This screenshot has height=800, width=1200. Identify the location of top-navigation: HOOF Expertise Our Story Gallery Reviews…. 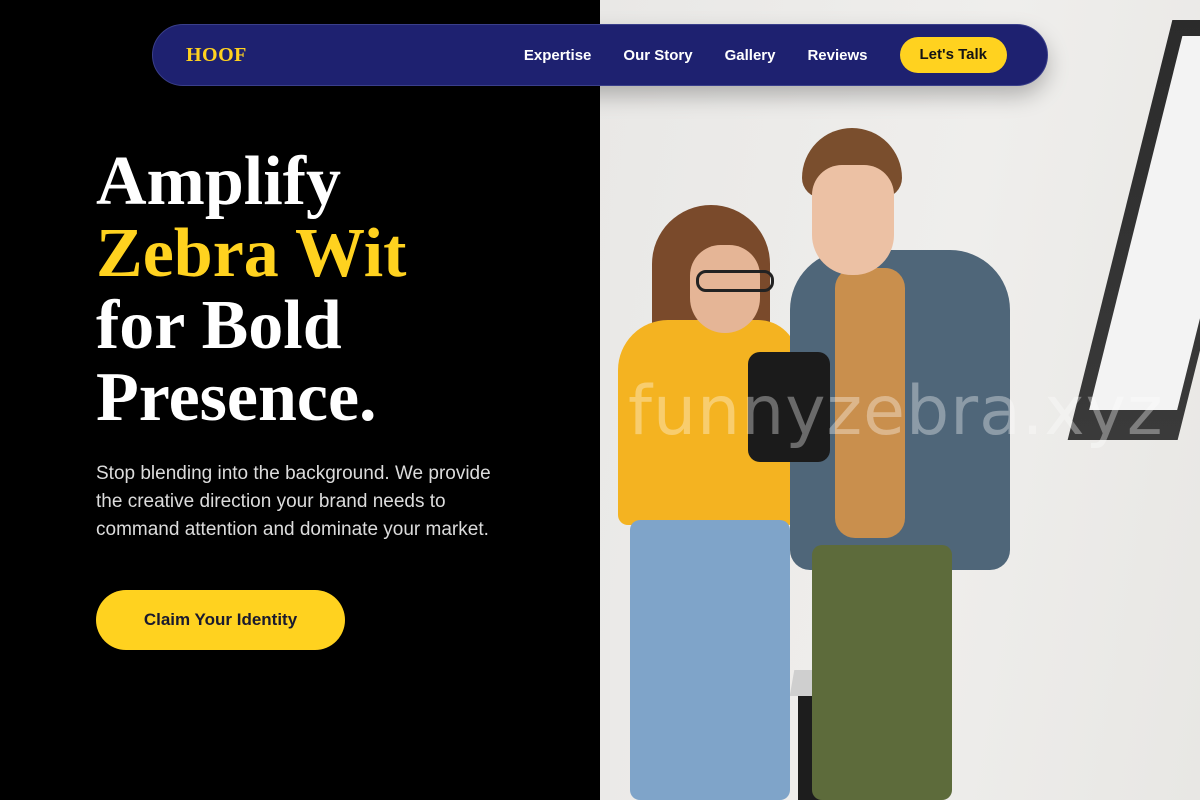
(600, 55).